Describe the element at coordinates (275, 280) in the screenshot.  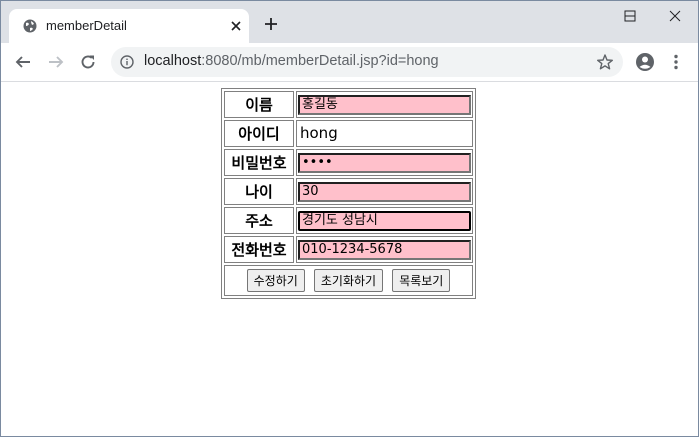
I see `update-button: 수정하기` at that location.